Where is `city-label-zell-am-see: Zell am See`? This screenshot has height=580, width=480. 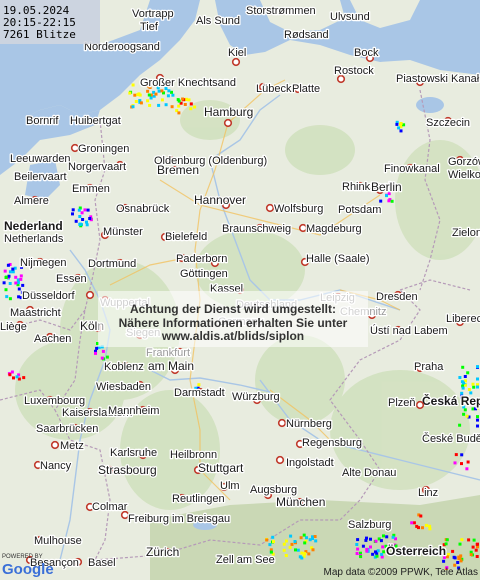 city-label-zell-am-see: Zell am See is located at coordinates (245, 560).